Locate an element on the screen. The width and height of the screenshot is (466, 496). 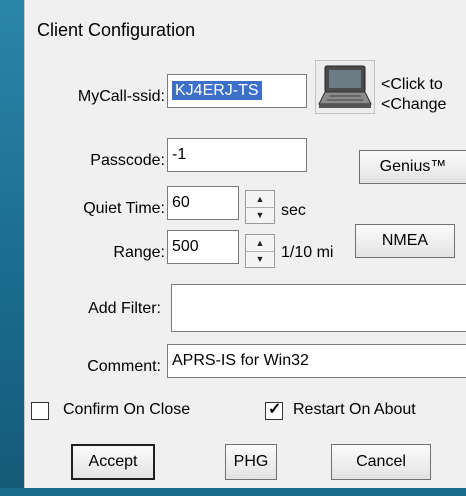
quiet-time-value: 60 is located at coordinates (181, 202).